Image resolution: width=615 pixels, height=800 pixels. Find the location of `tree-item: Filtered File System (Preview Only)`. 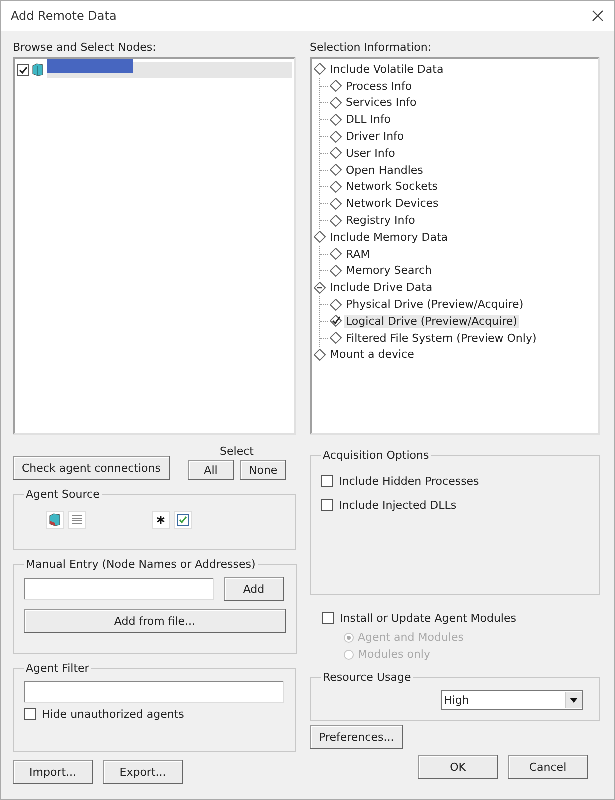

tree-item: Filtered File System (Preview Only) is located at coordinates (441, 338).